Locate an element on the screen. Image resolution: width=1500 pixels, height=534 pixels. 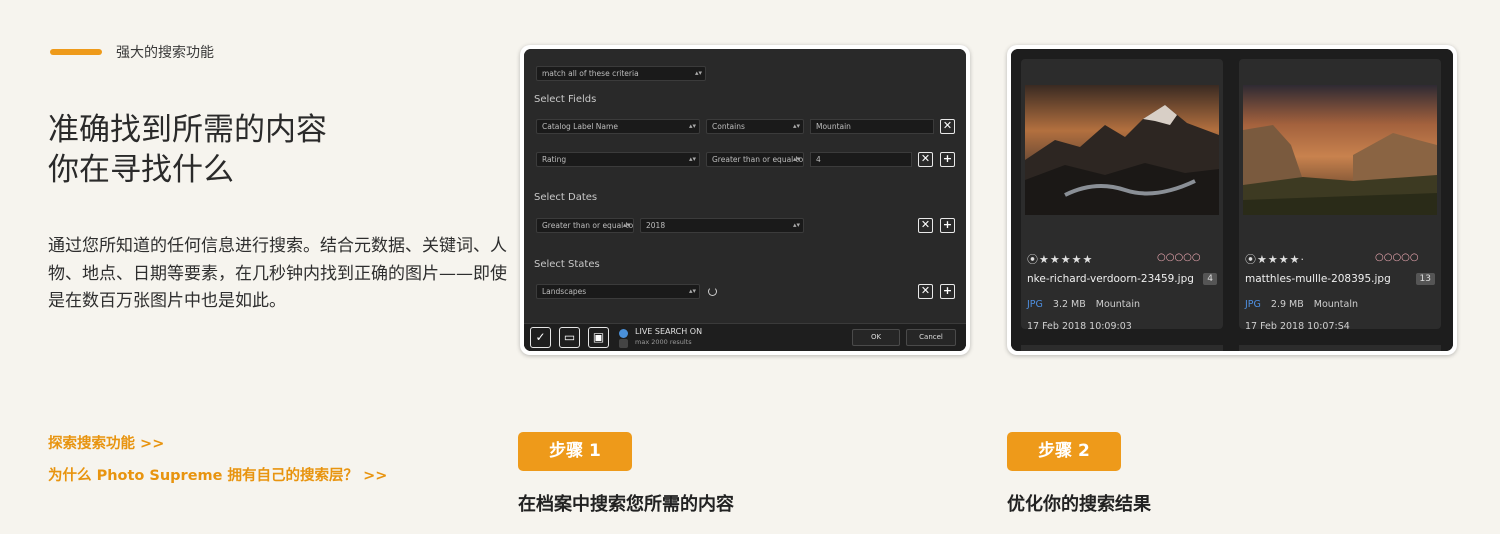
step-1-title: 在档案中搜索您所需的内容 is located at coordinates (626, 504).